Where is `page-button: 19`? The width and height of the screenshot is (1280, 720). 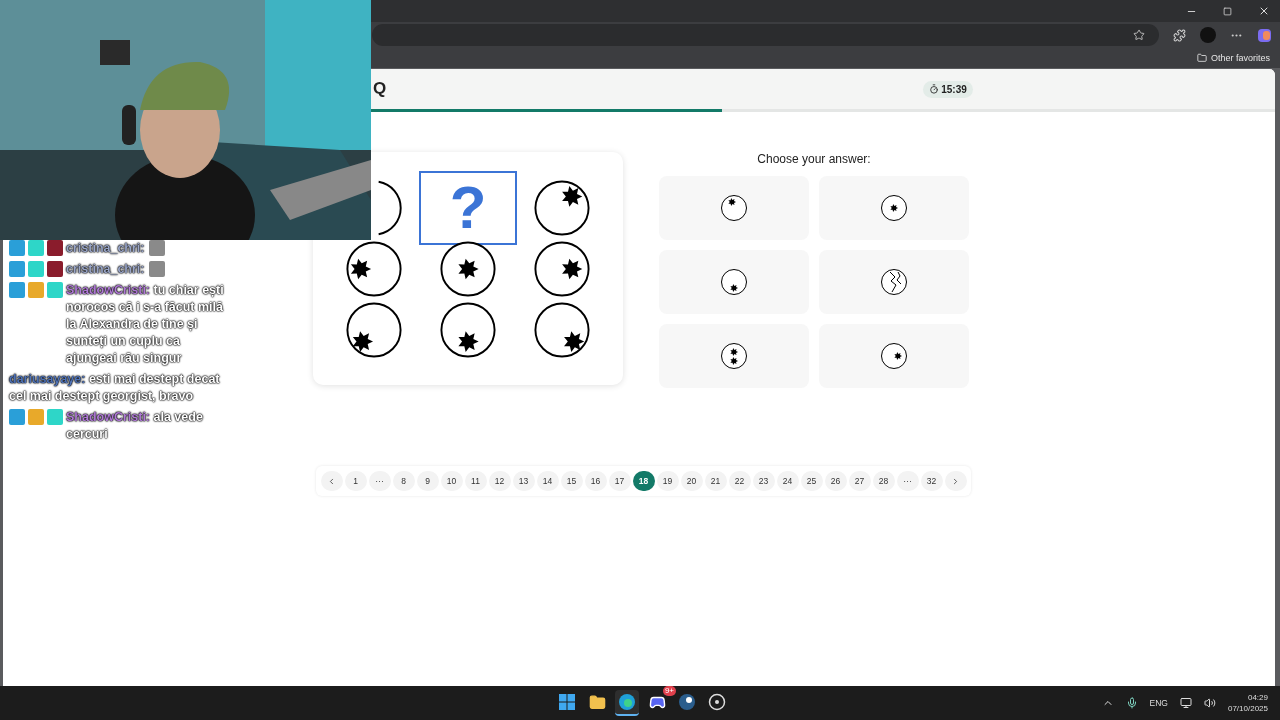 page-button: 19 is located at coordinates (667, 481).